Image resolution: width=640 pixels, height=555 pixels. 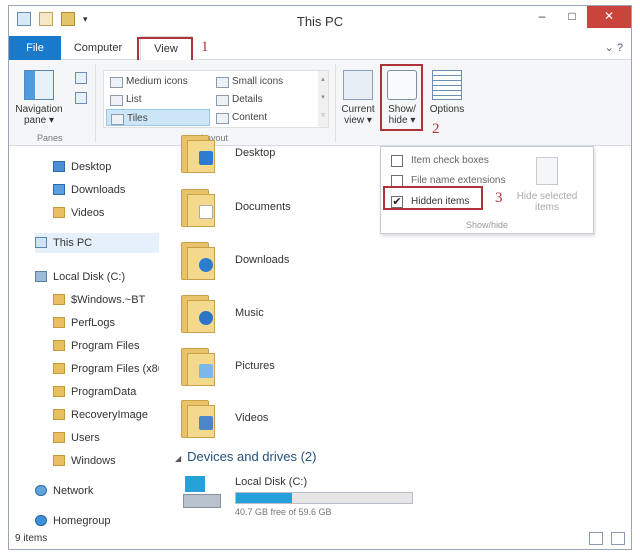 I want to click on homegroup-icon, so click(x=41, y=520).